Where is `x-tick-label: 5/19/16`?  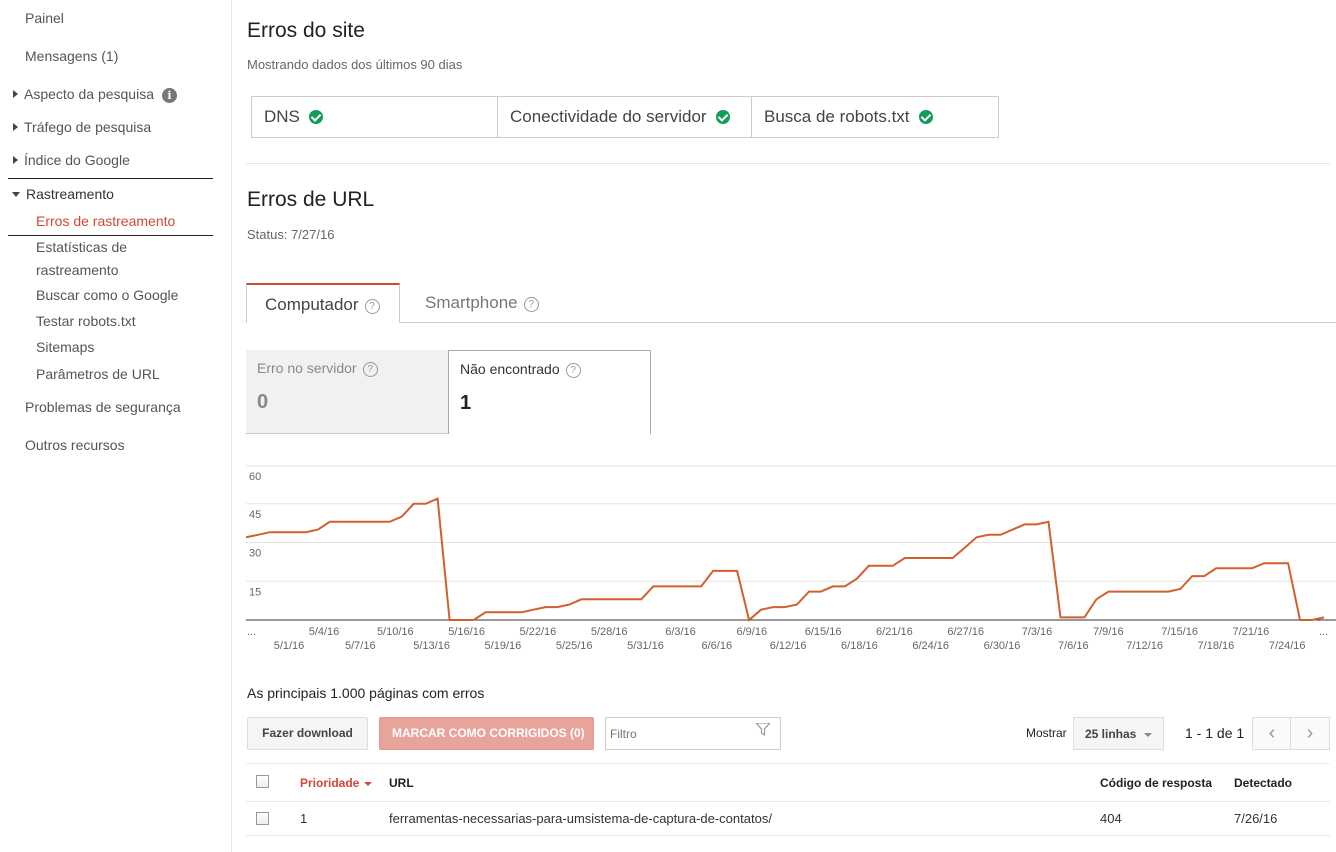
x-tick-label: 5/19/16 is located at coordinates (503, 646).